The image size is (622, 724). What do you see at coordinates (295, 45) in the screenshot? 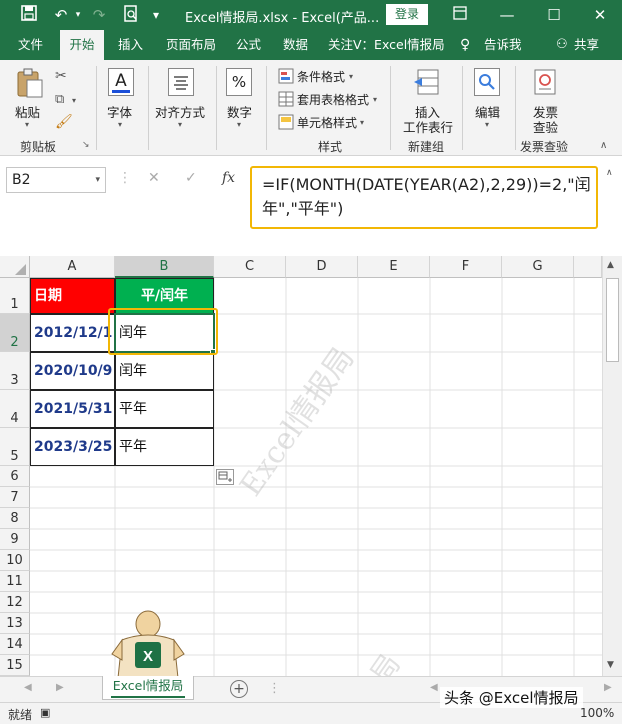
I see `tab-data: 数据` at bounding box center [295, 45].